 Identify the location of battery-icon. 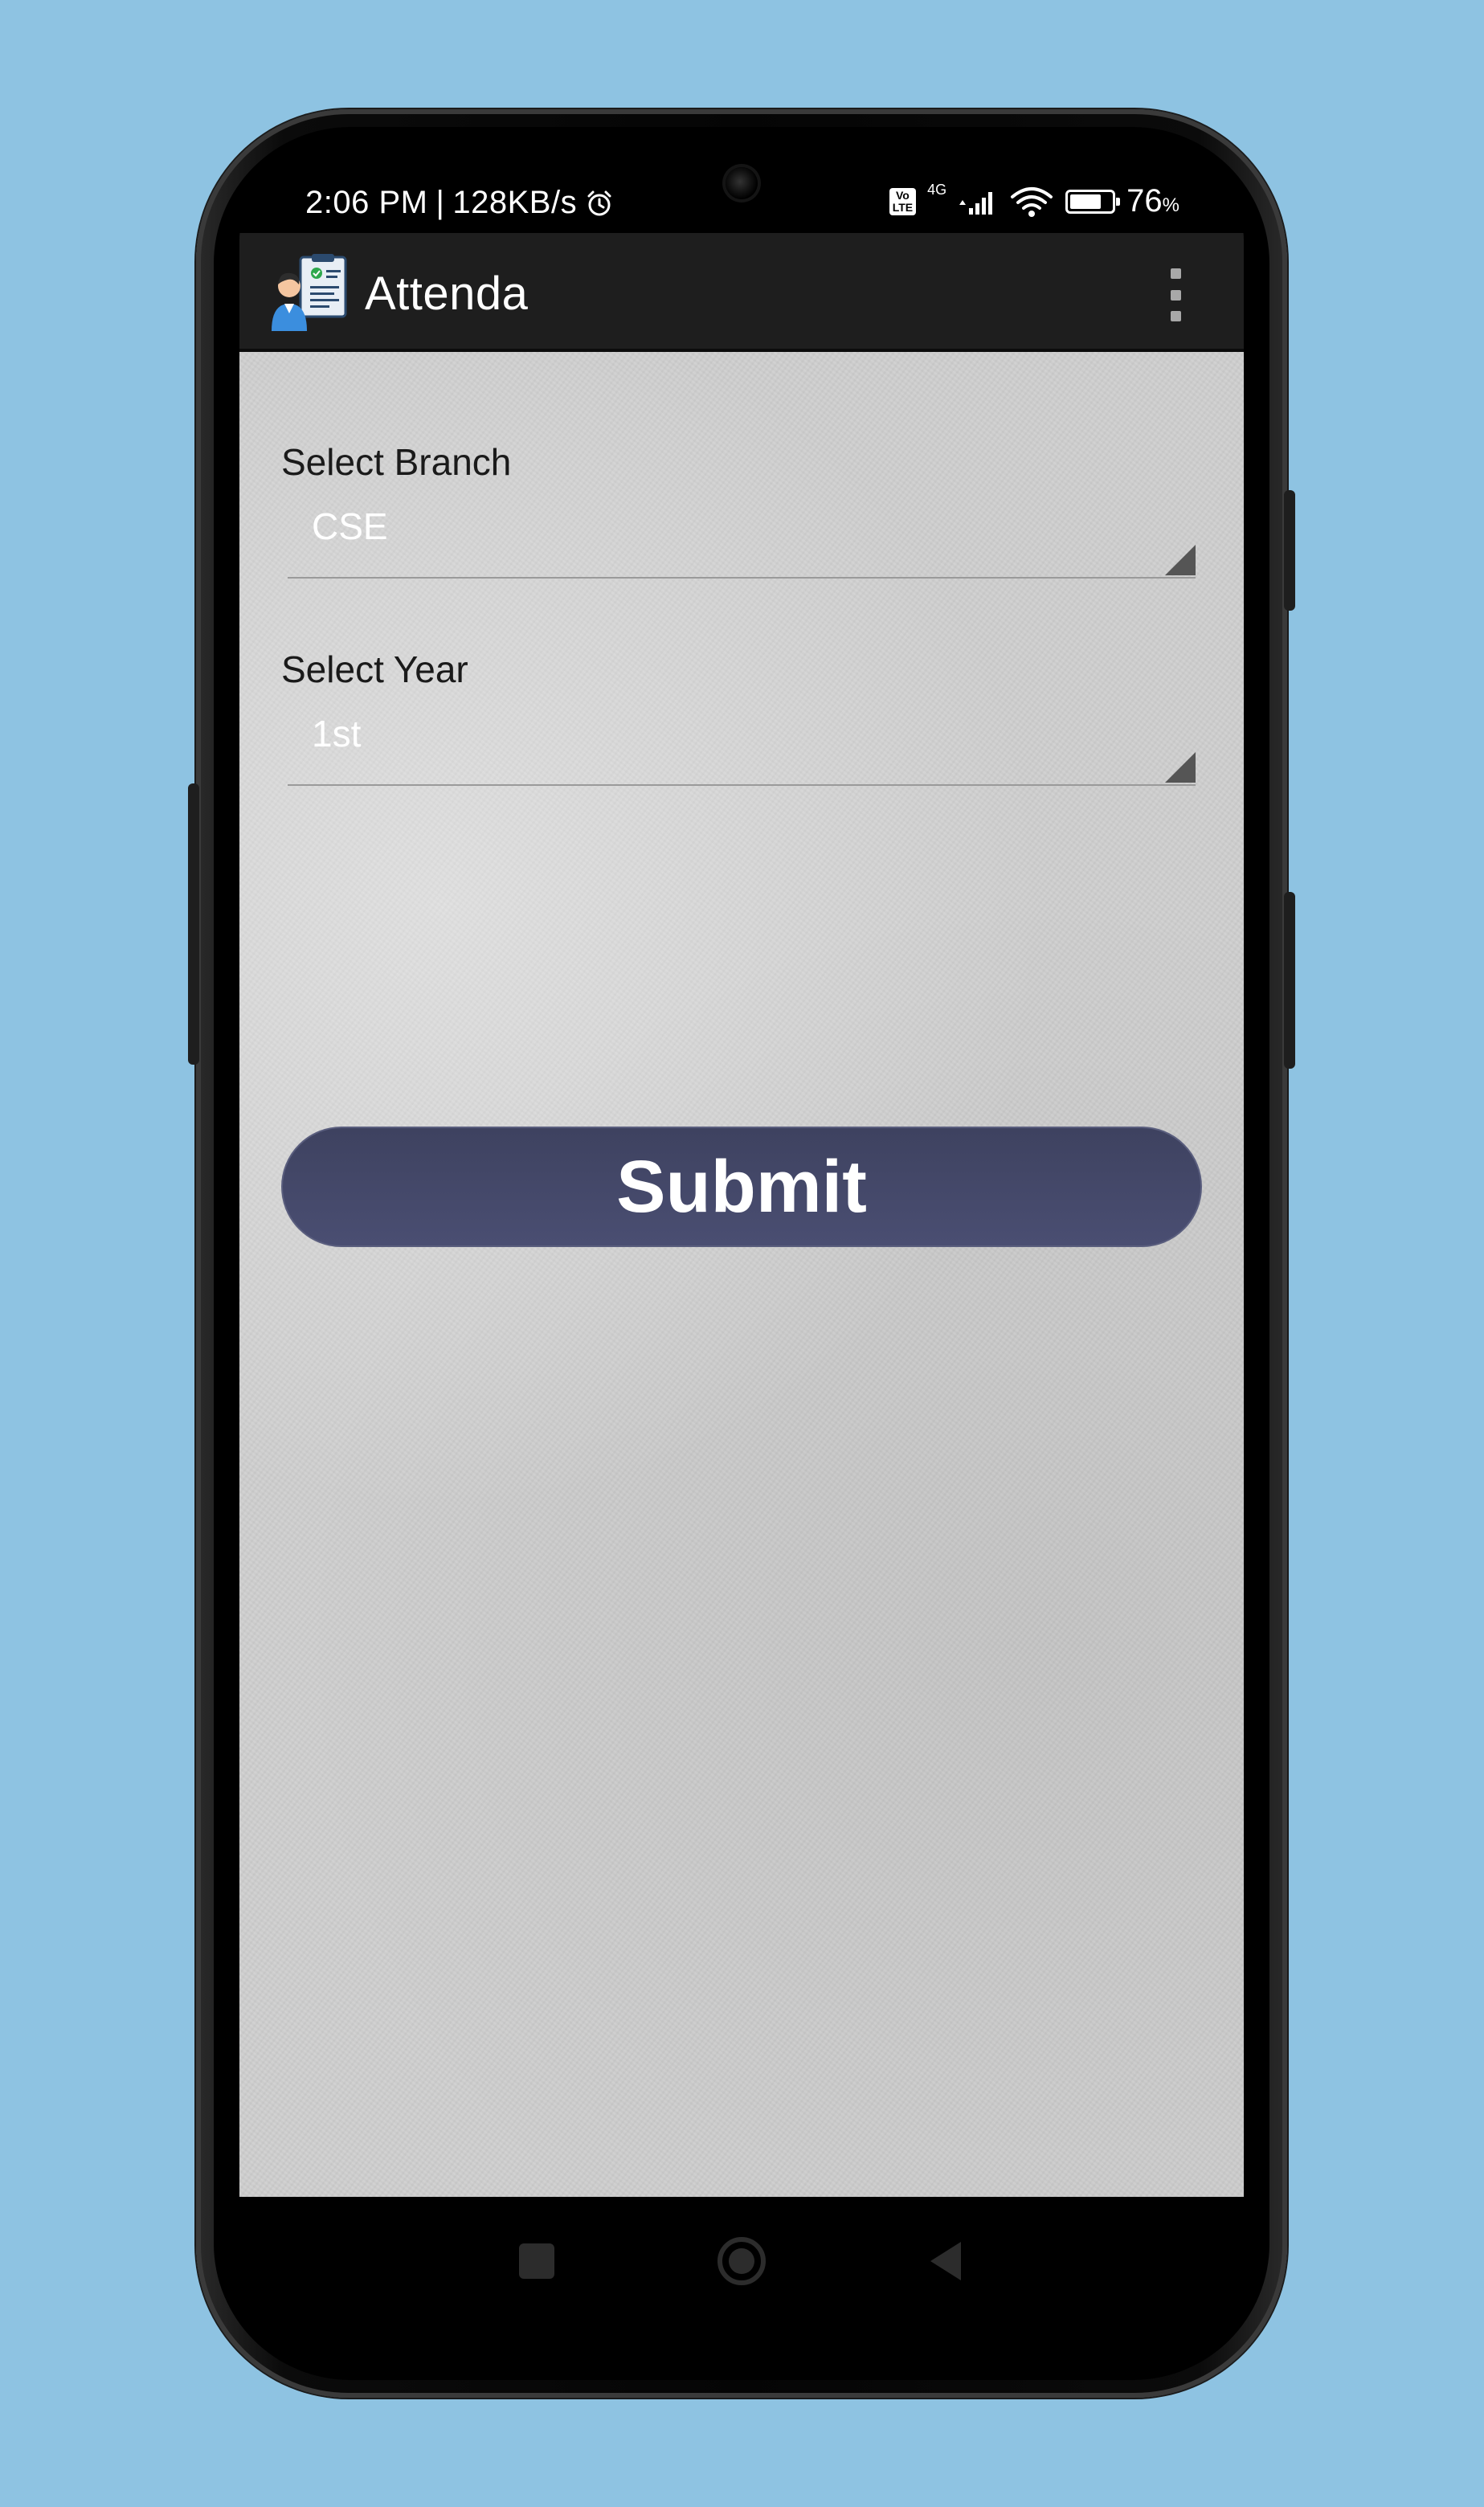
(1093, 201).